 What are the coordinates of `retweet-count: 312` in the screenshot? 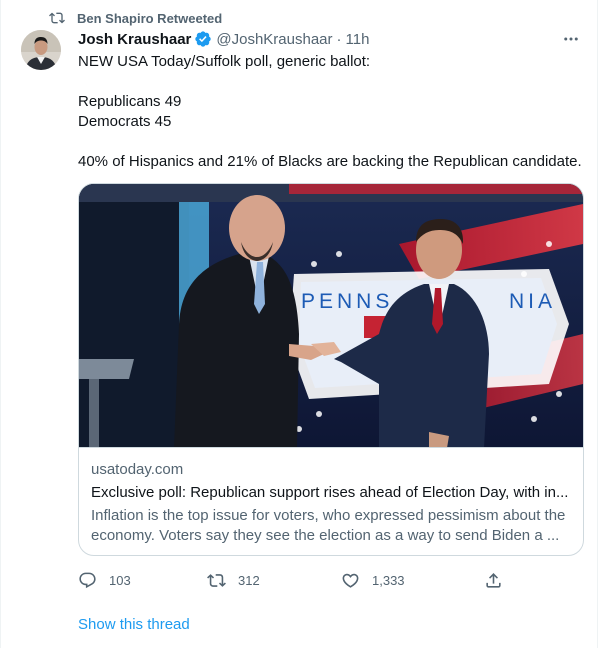 It's located at (249, 580).